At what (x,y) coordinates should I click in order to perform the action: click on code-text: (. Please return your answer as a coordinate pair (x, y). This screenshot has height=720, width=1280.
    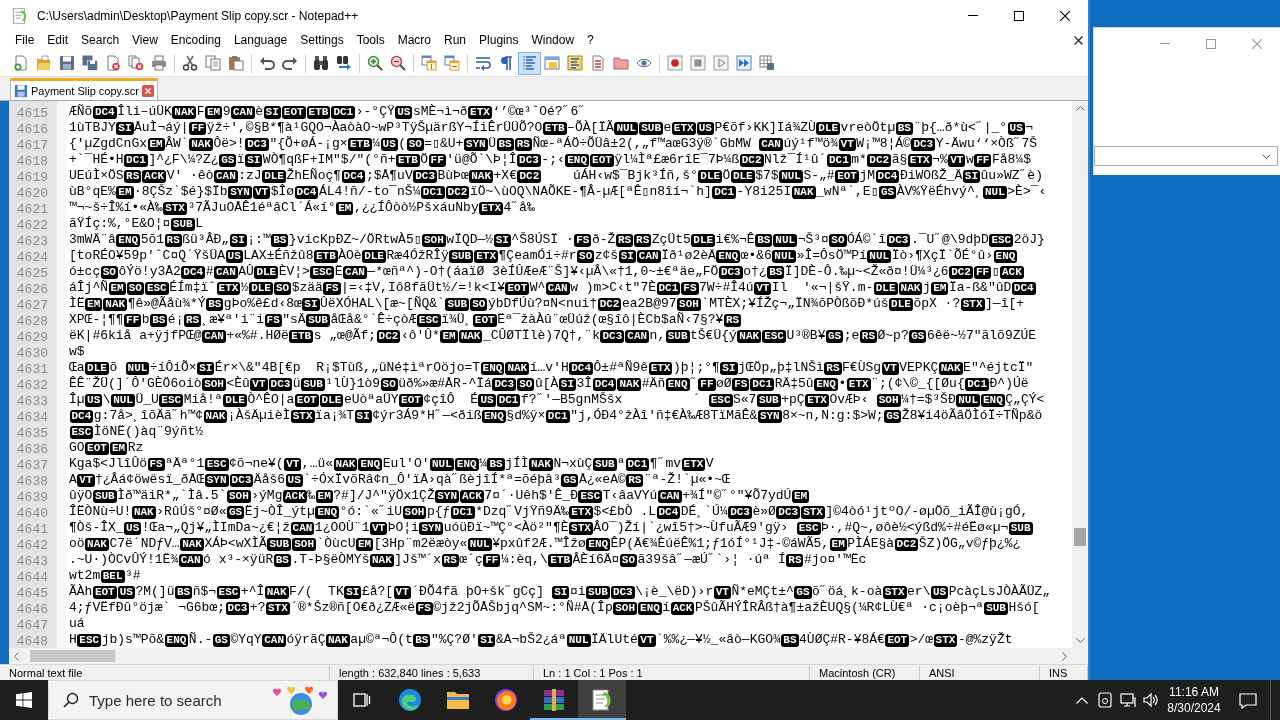
    Looking at the image, I should click on (402, 144).